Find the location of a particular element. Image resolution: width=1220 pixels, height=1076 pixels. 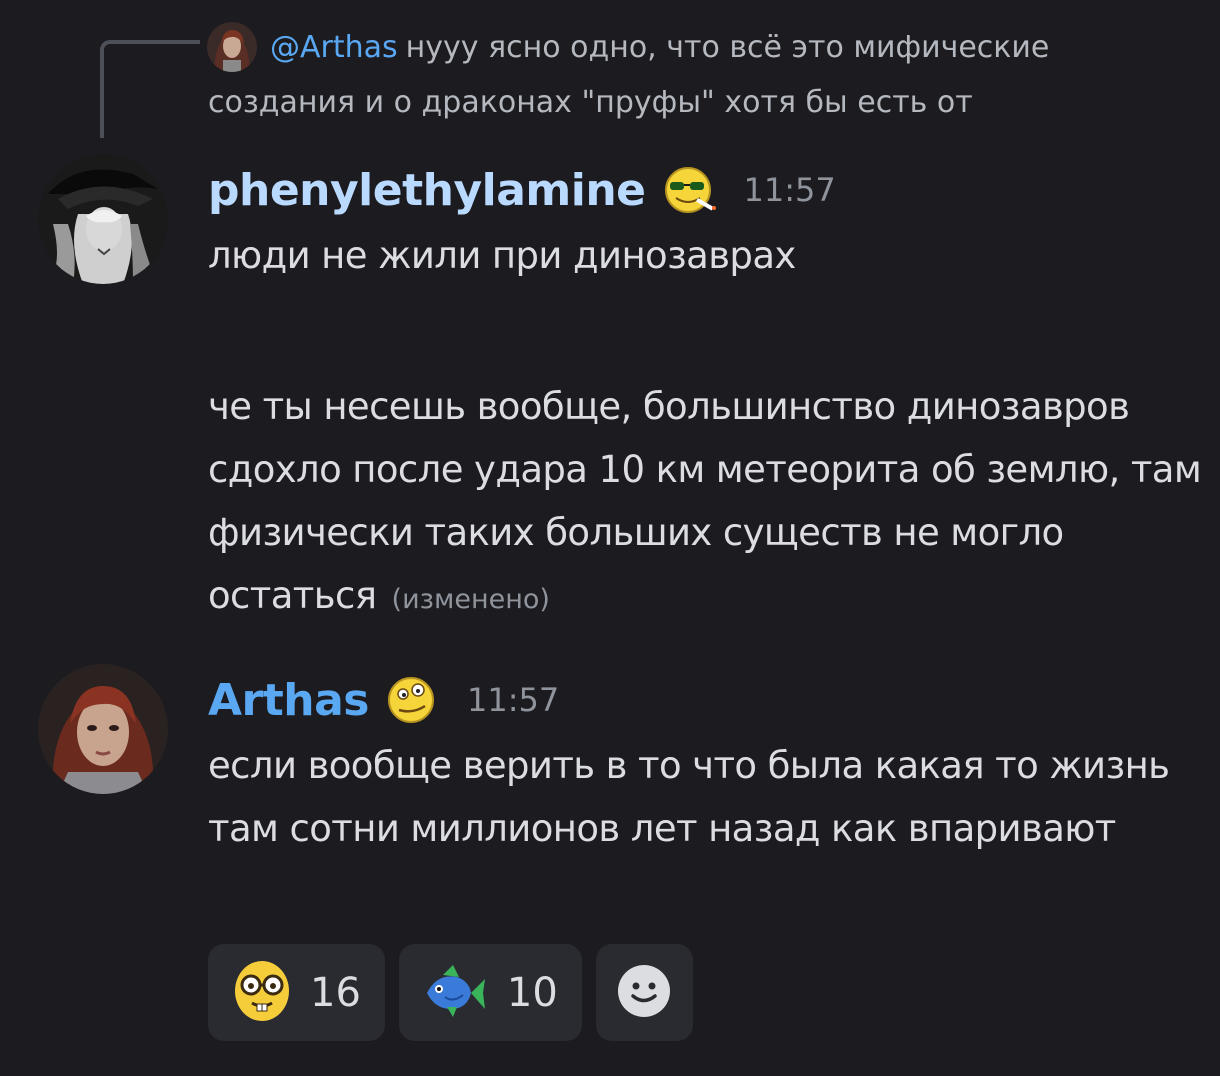

username: Arthas is located at coordinates (289, 700).